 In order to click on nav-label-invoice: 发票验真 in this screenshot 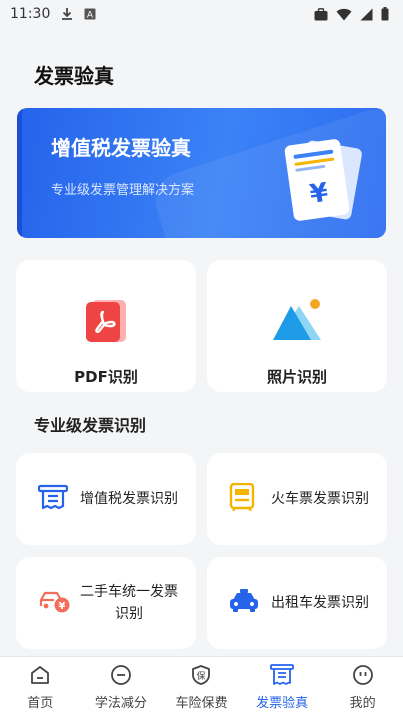, I will do `click(282, 703)`.